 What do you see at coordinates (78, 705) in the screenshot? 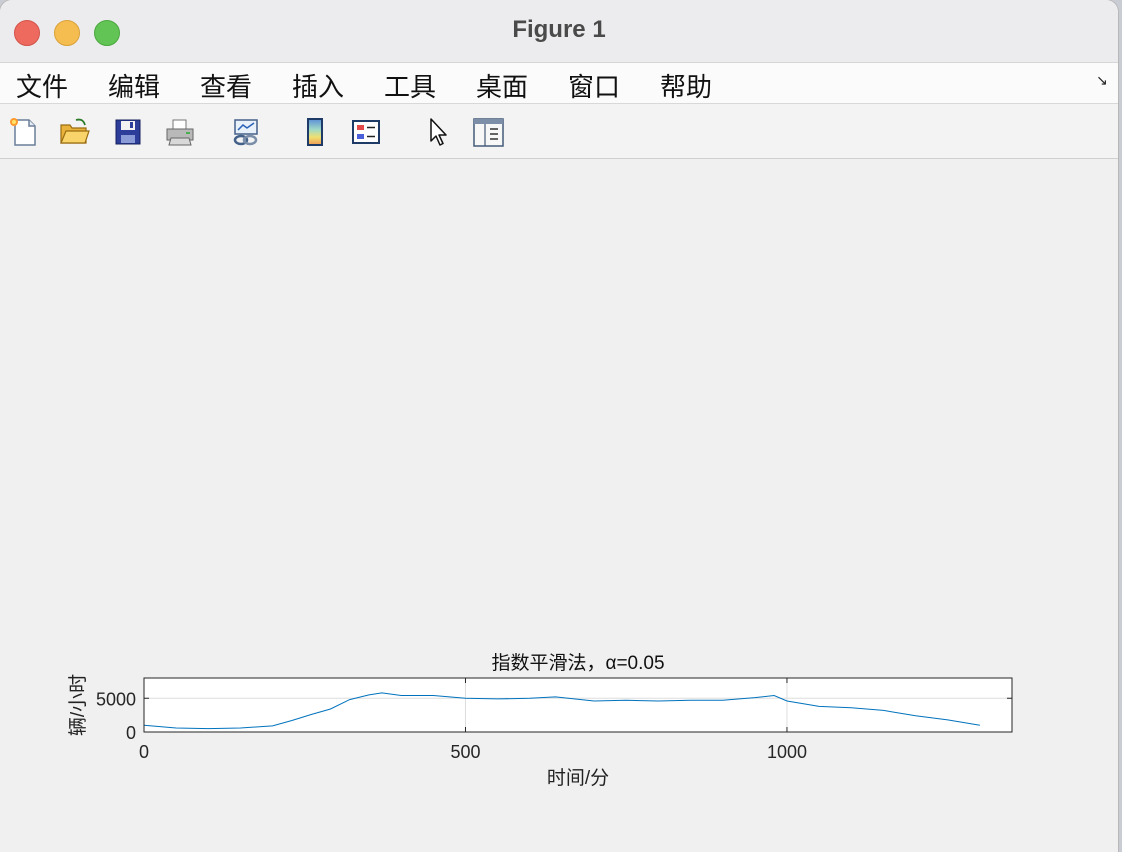
I see `y-axis-label: 辆/小时` at bounding box center [78, 705].